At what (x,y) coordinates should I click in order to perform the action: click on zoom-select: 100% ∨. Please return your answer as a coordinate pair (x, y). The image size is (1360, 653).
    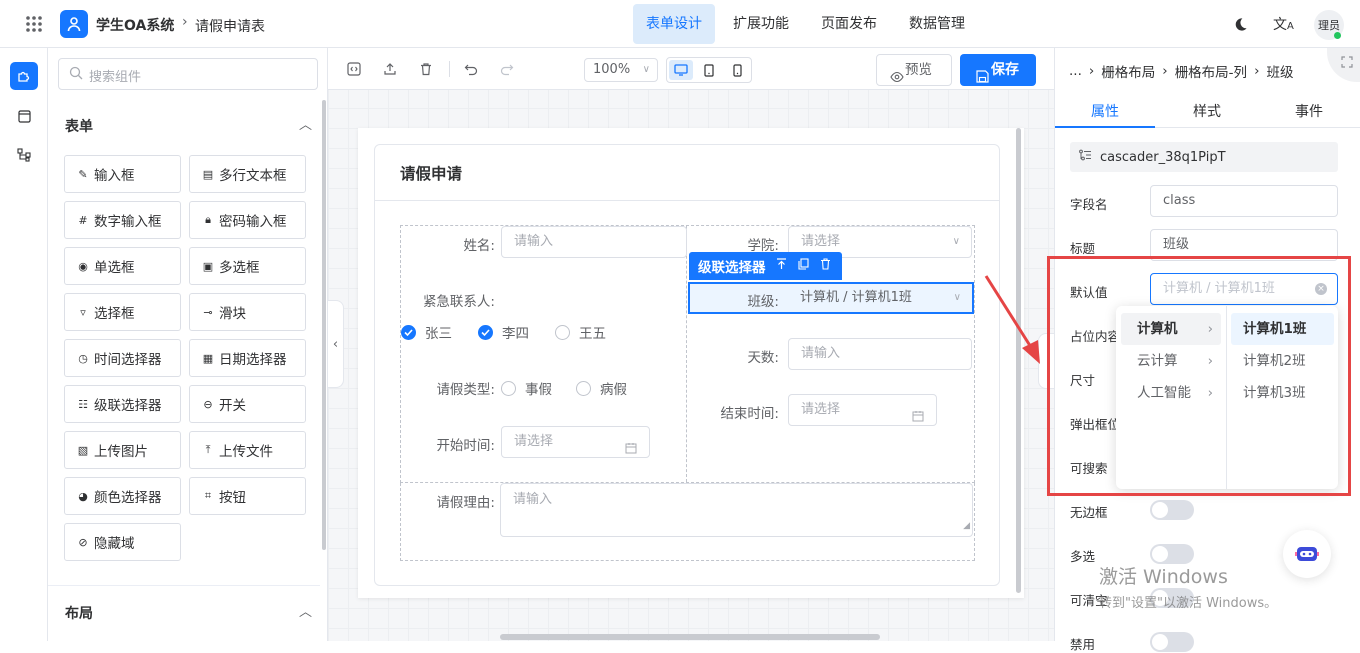
    Looking at the image, I should click on (621, 70).